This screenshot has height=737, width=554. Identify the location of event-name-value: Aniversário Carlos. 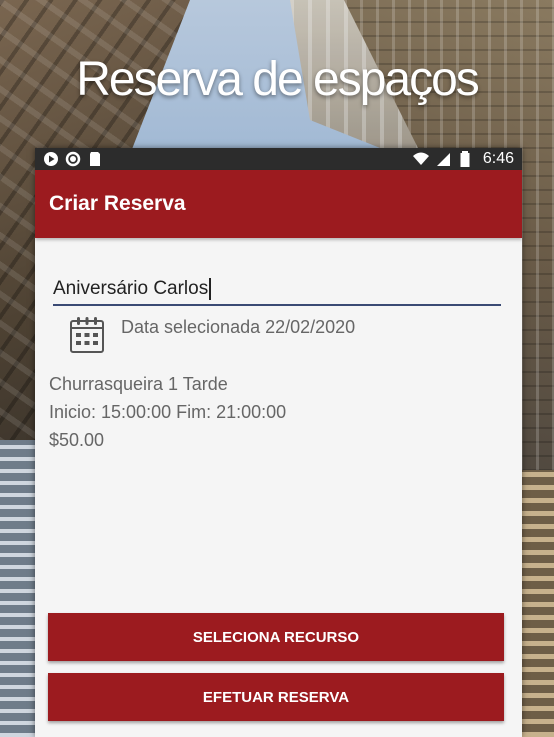
(131, 288).